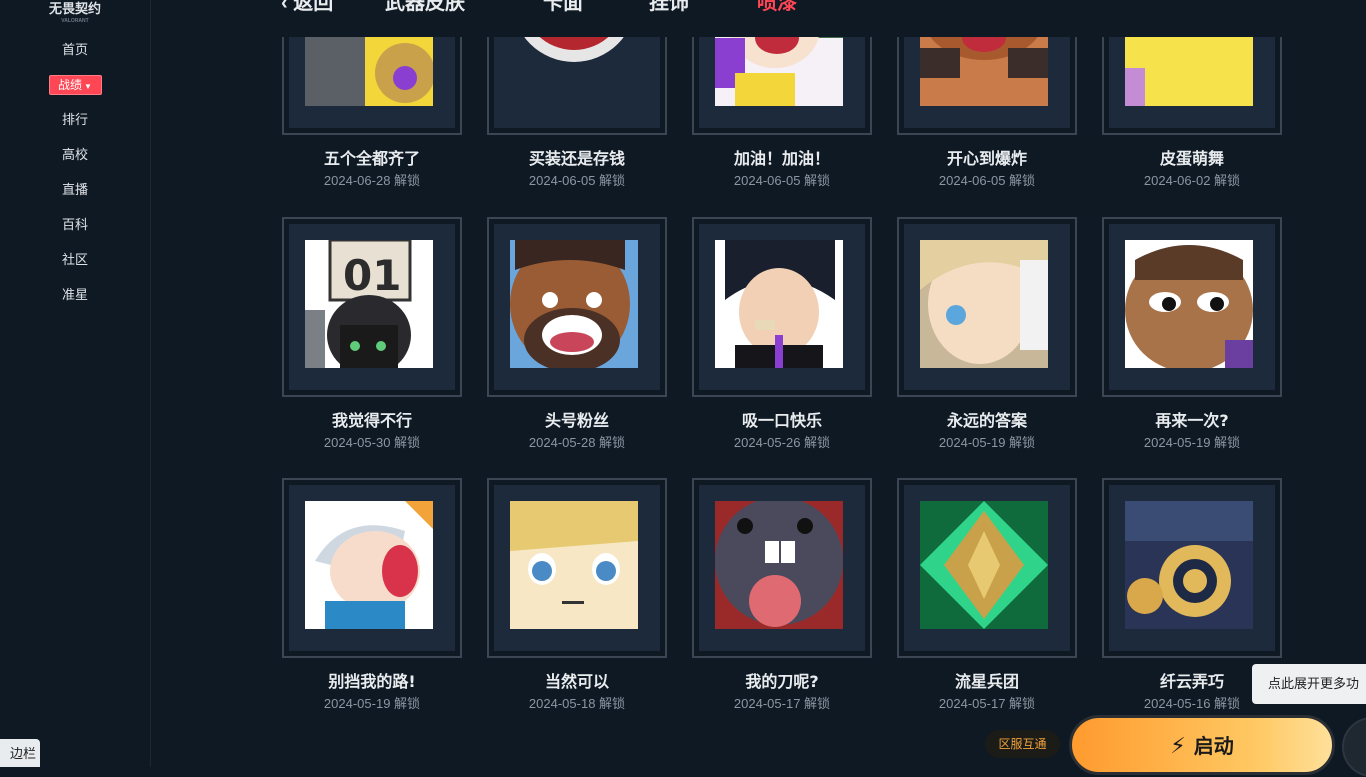  I want to click on spray-unlock-date: 2024-05-16, so click(1177, 703).